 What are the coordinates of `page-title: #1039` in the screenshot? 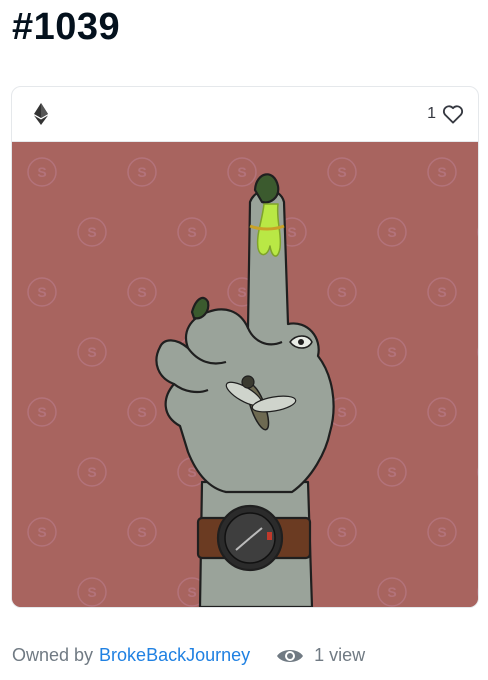 It's located at (66, 27).